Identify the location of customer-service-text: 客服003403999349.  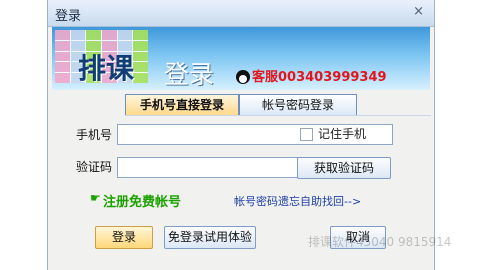
(319, 77).